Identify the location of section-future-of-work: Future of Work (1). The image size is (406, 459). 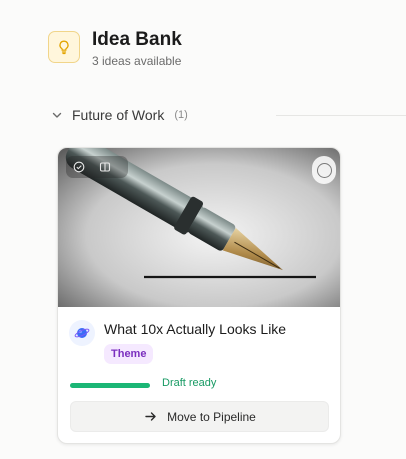
(228, 115).